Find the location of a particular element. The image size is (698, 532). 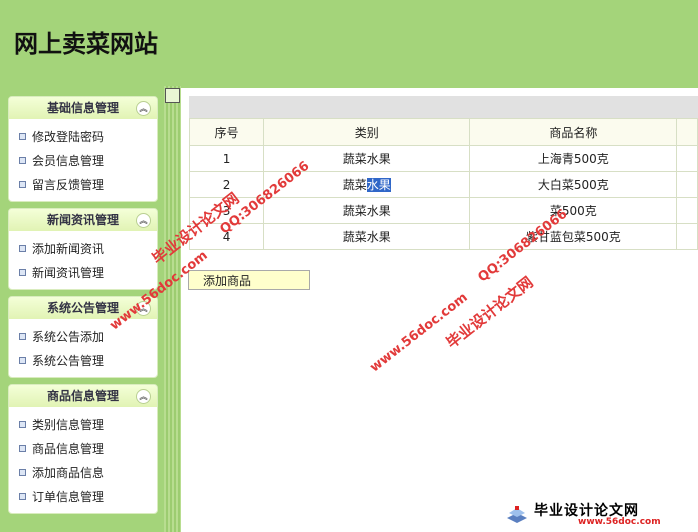

sidebar-item-add-product: 添加商品信息 is located at coordinates (83, 473).